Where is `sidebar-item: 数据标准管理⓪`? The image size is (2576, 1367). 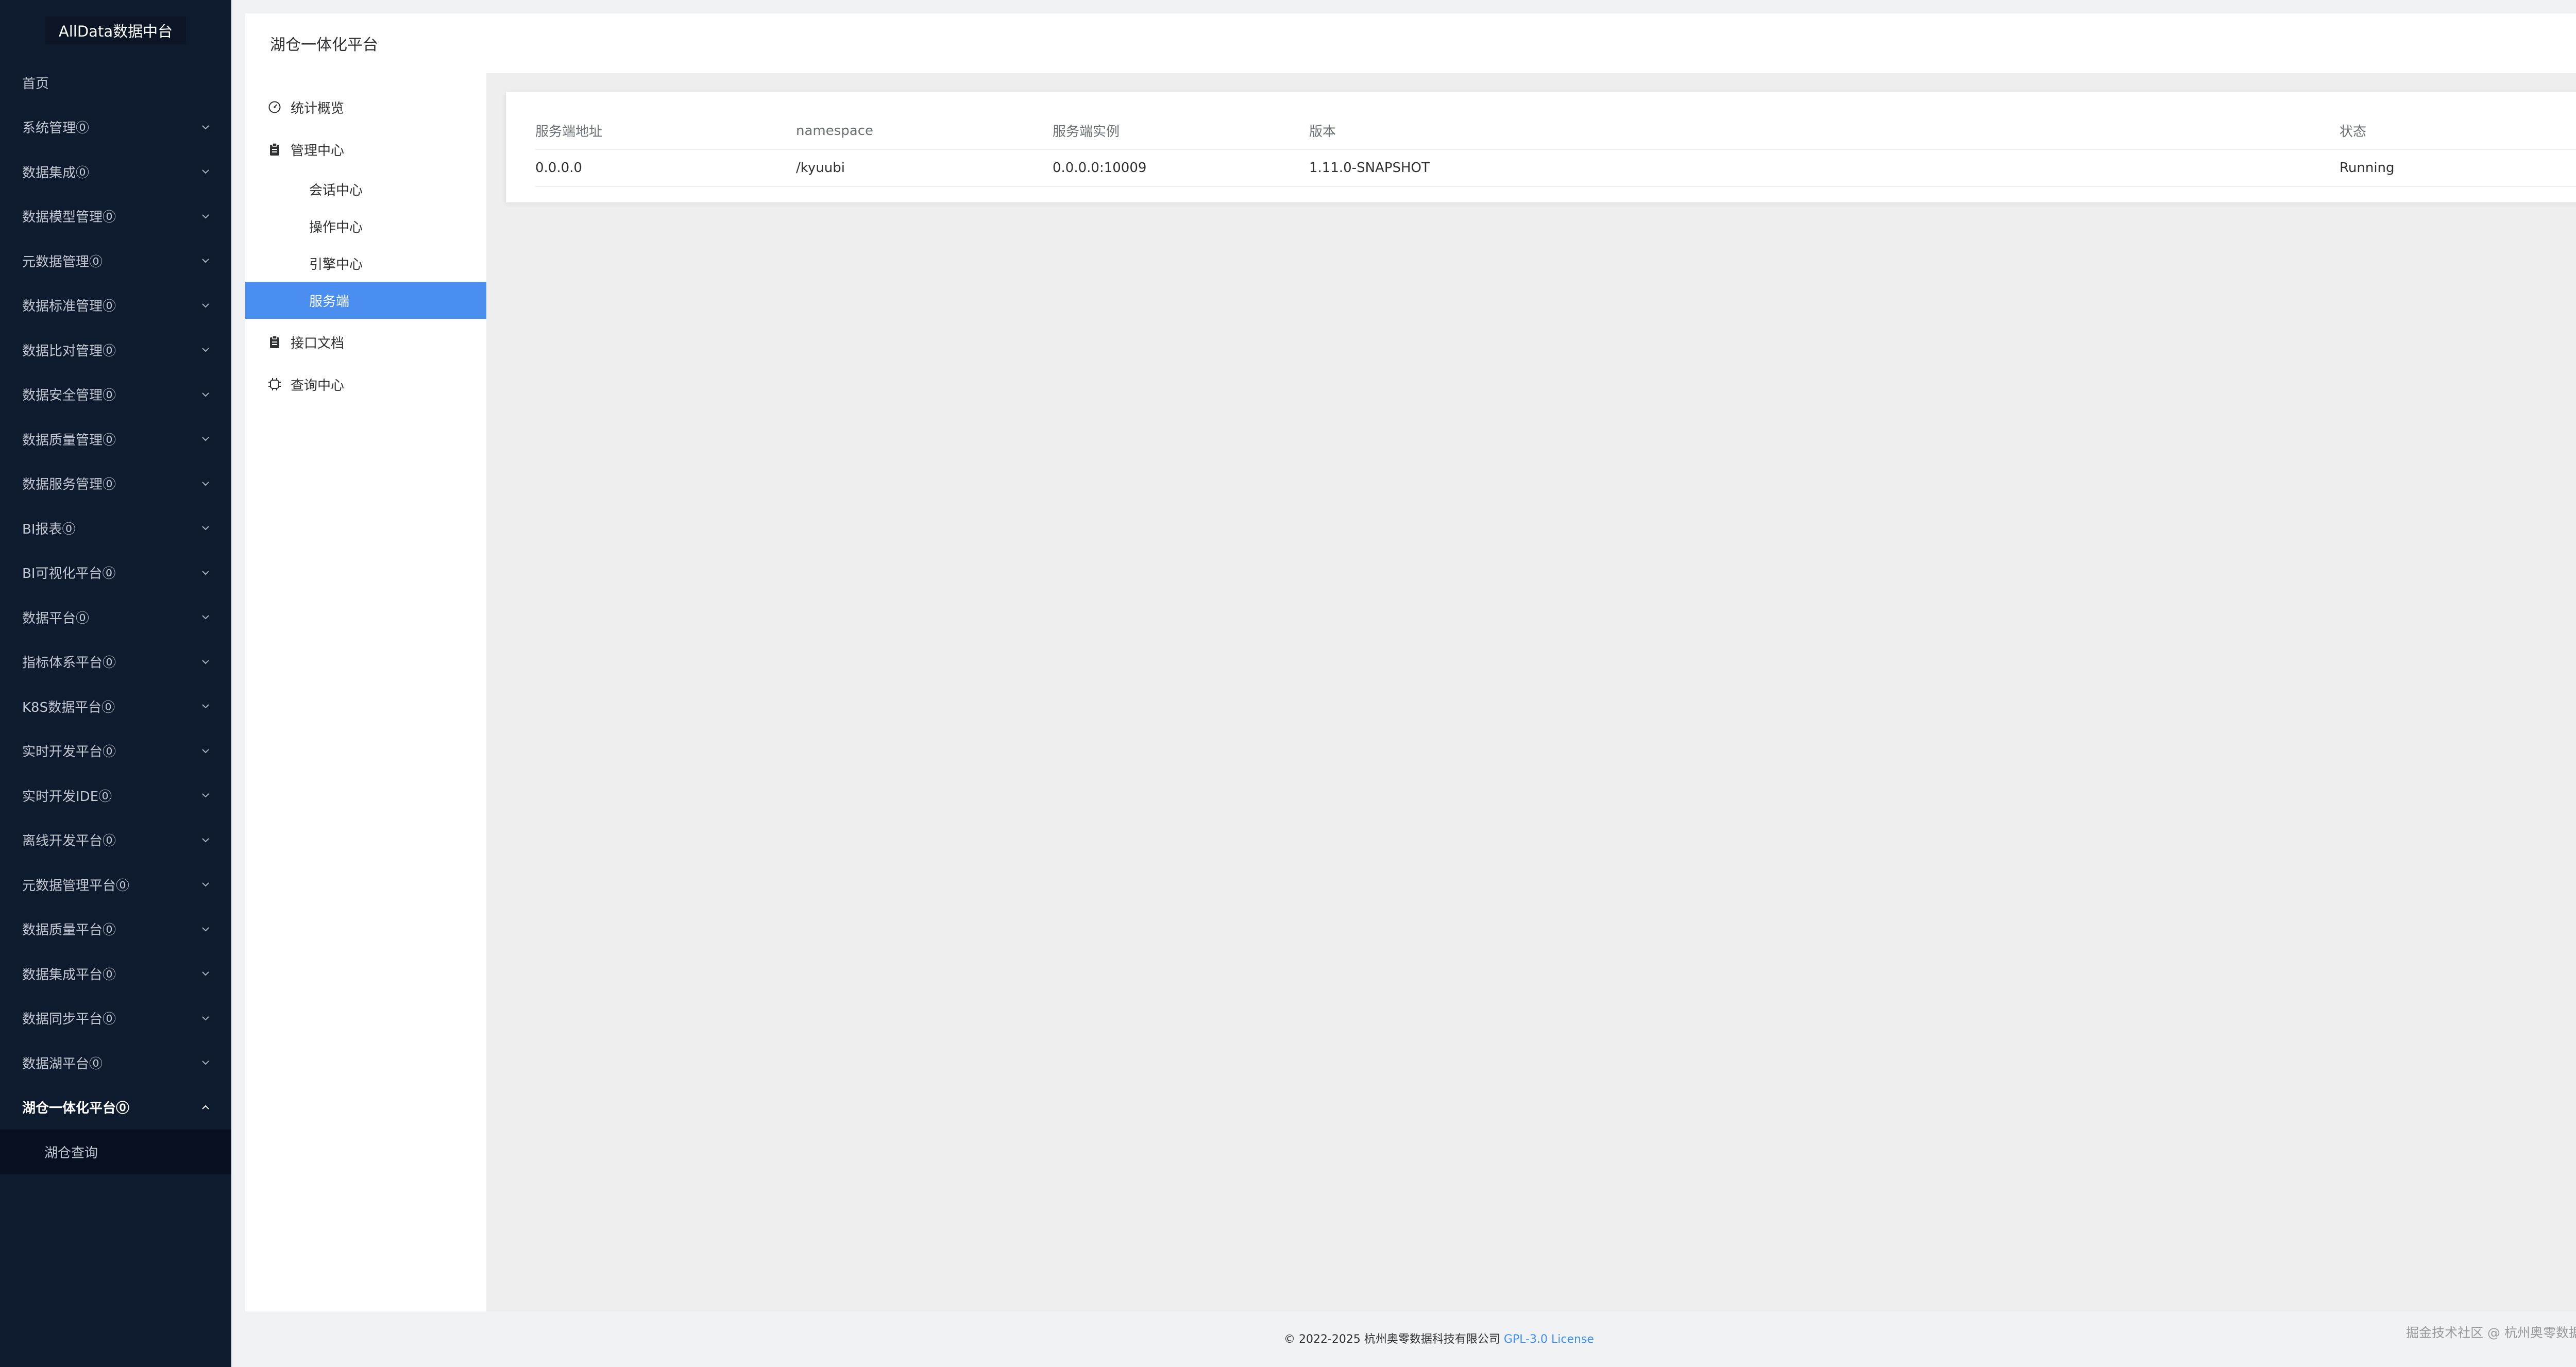
sidebar-item: 数据标准管理⓪ is located at coordinates (115, 305).